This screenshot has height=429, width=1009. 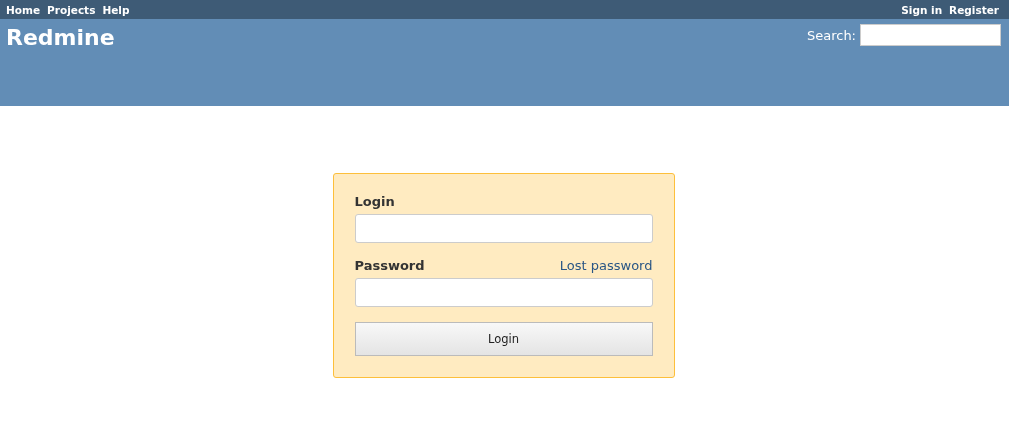 I want to click on menu-link: Home, so click(x=23, y=9).